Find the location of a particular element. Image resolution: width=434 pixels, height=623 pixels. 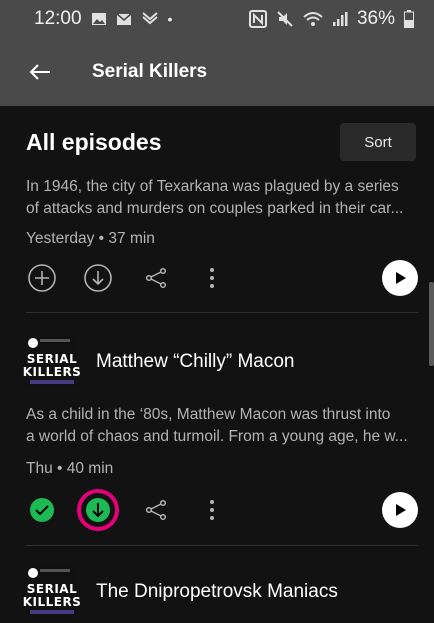

download-button is located at coordinates (98, 278).